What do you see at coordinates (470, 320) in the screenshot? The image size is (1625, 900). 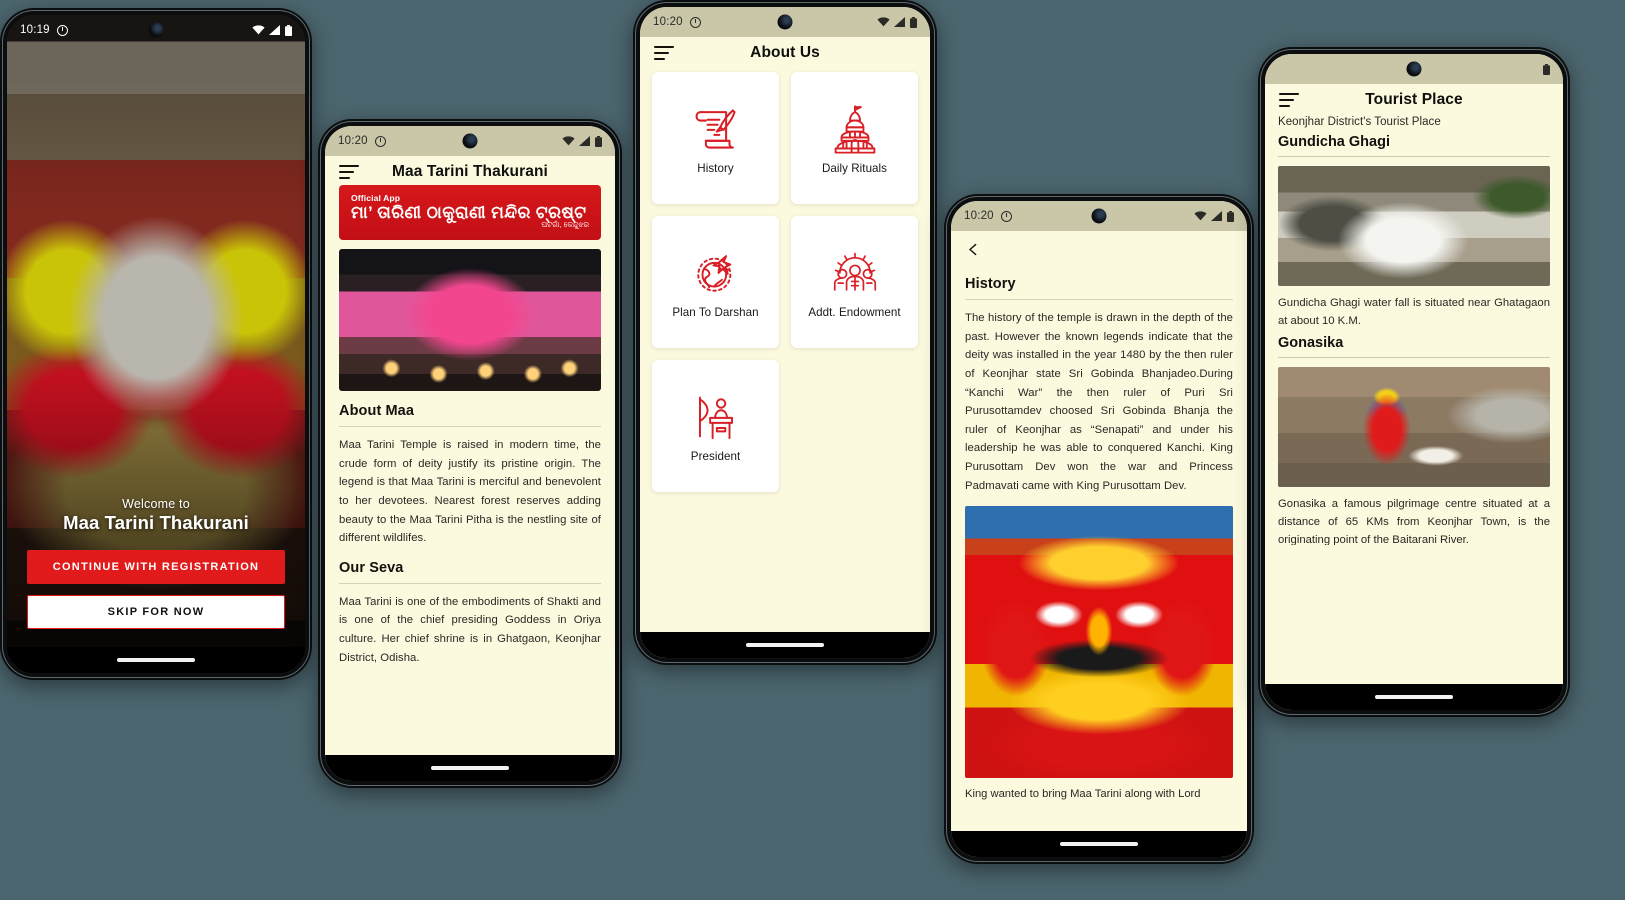 I see `temple-hero-image` at bounding box center [470, 320].